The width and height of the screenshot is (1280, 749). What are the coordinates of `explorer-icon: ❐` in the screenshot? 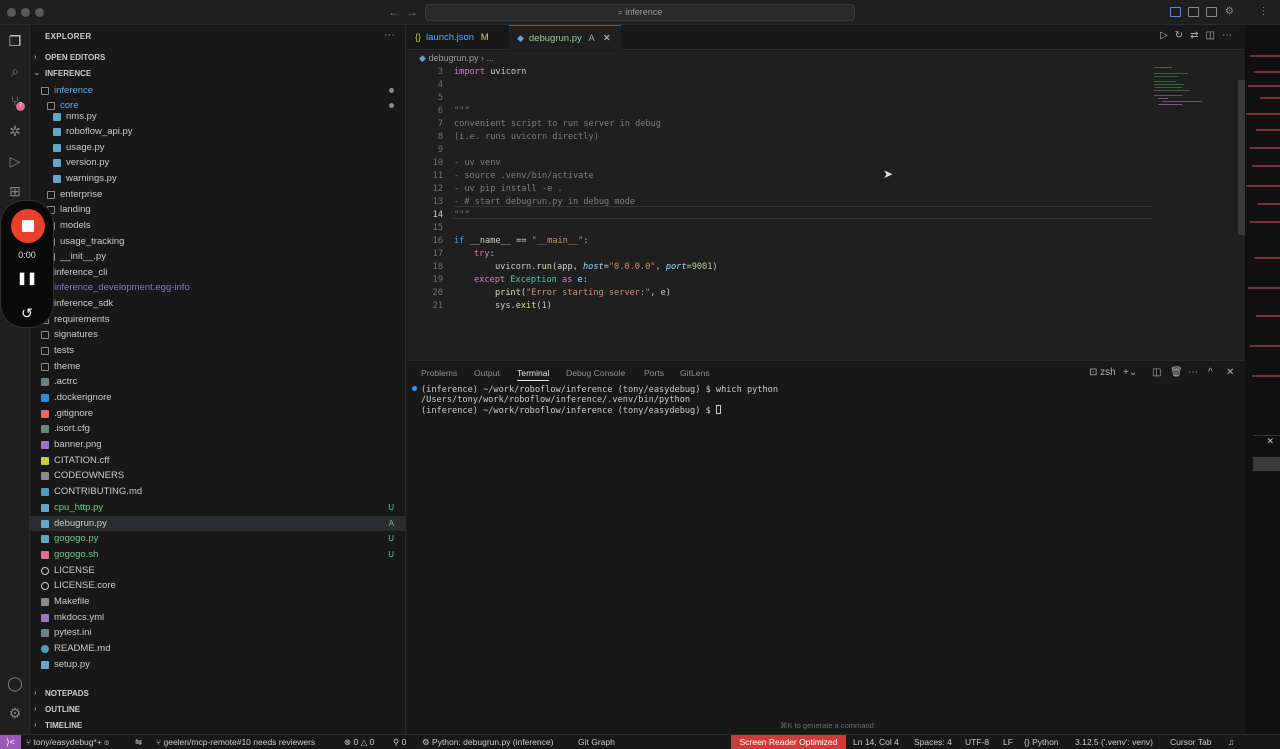 It's located at (15, 41).